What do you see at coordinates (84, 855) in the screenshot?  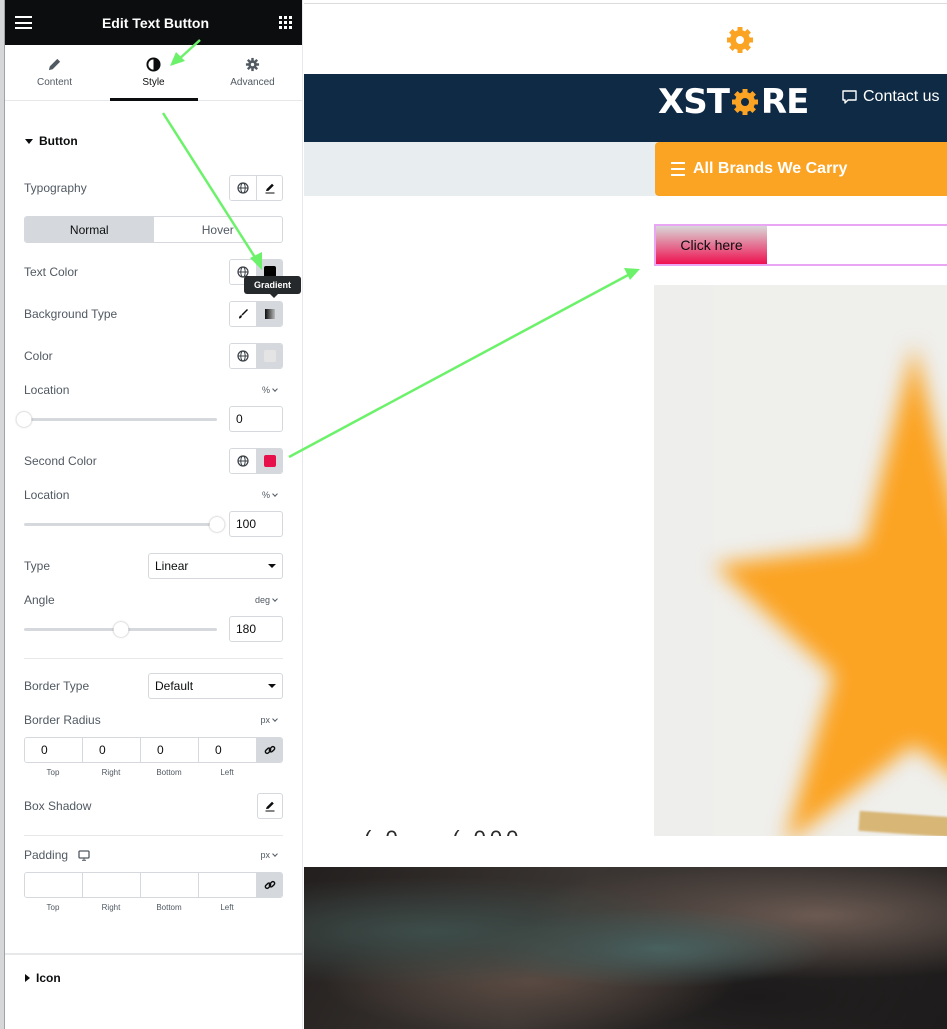 I see `desktop-icon` at bounding box center [84, 855].